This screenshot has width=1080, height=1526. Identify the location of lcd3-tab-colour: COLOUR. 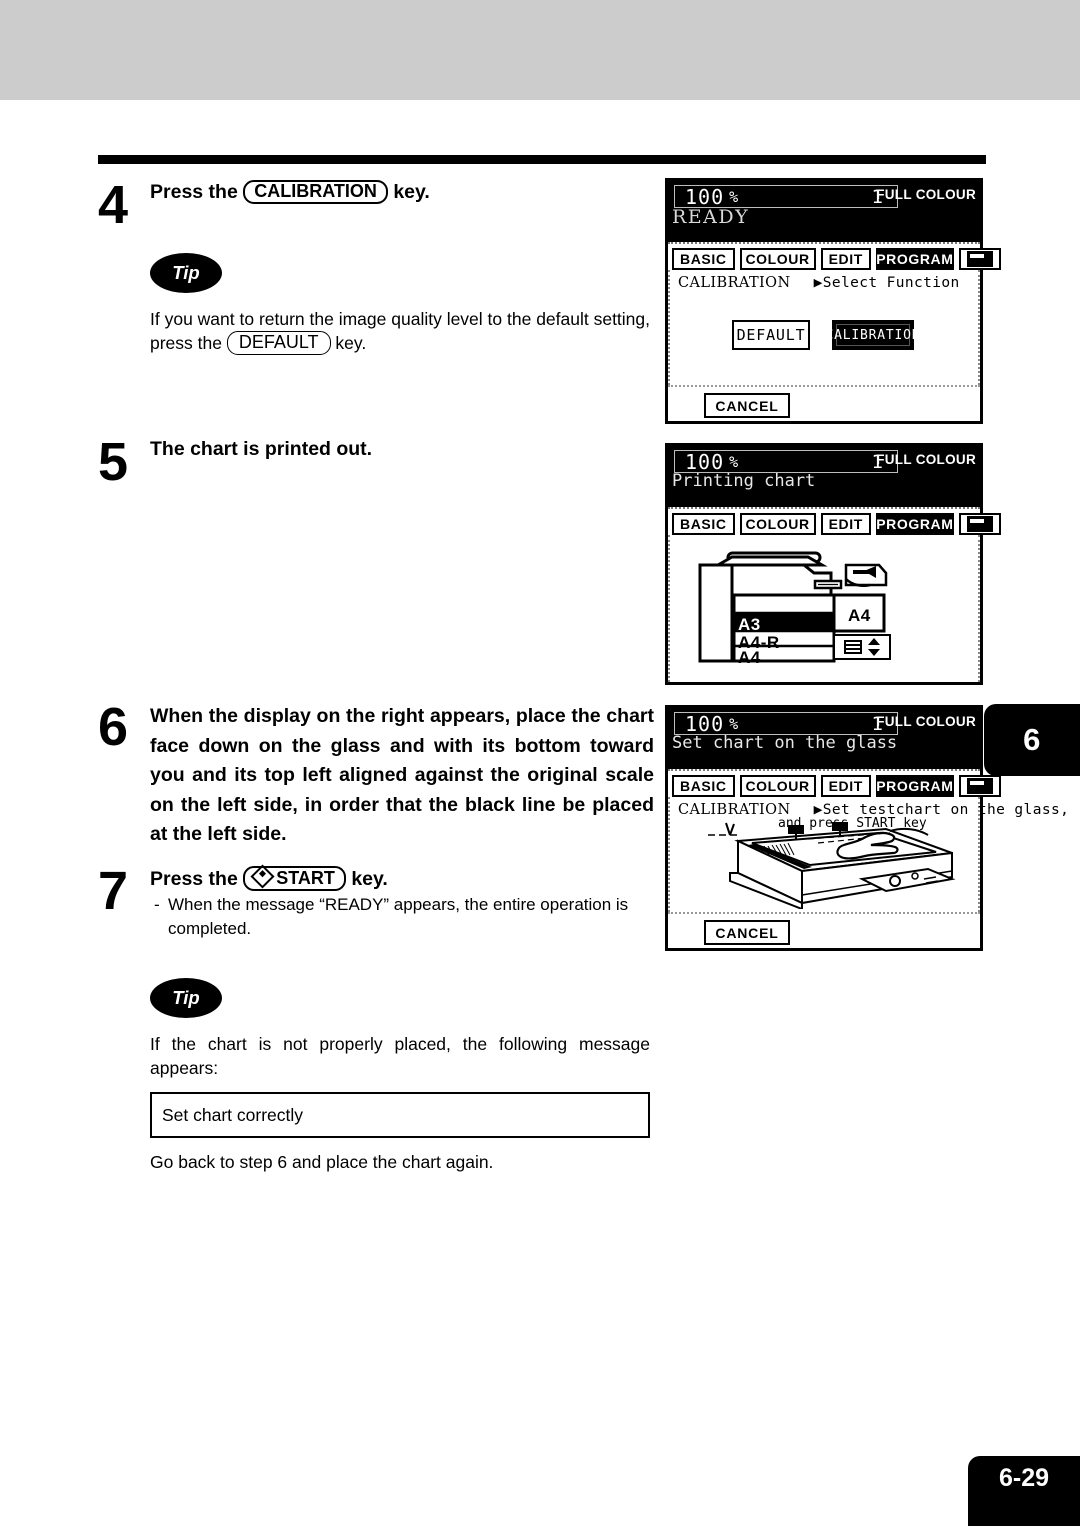
(777, 785).